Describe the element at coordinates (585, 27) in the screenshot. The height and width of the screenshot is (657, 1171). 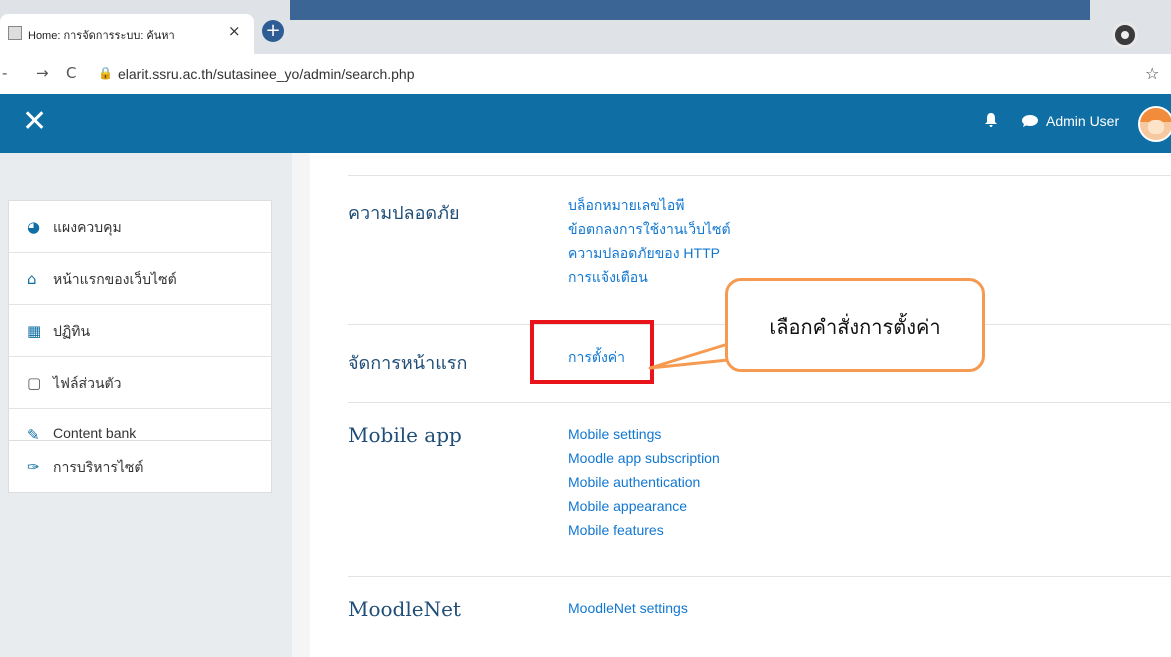
I see `browser-tabstrip: Home: การจัดการระบบ: ค้นหา × +` at that location.